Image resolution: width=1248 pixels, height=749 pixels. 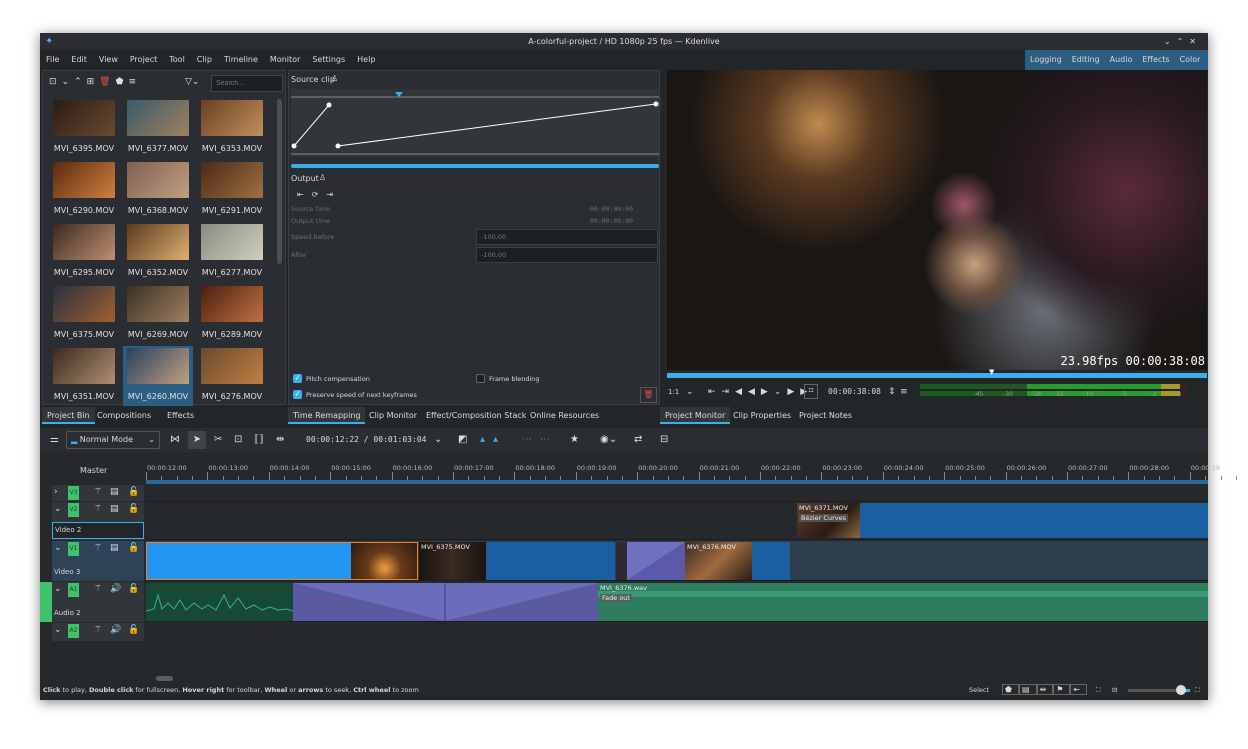 I want to click on pitch-compensation-checkbox: ✓, so click(x=297, y=378).